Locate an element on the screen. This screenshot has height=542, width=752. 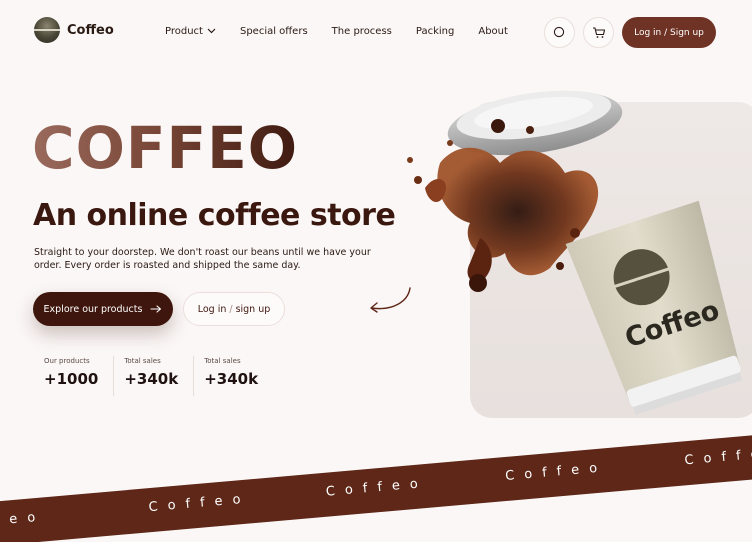
stat-value: +1000 is located at coordinates (71, 379).